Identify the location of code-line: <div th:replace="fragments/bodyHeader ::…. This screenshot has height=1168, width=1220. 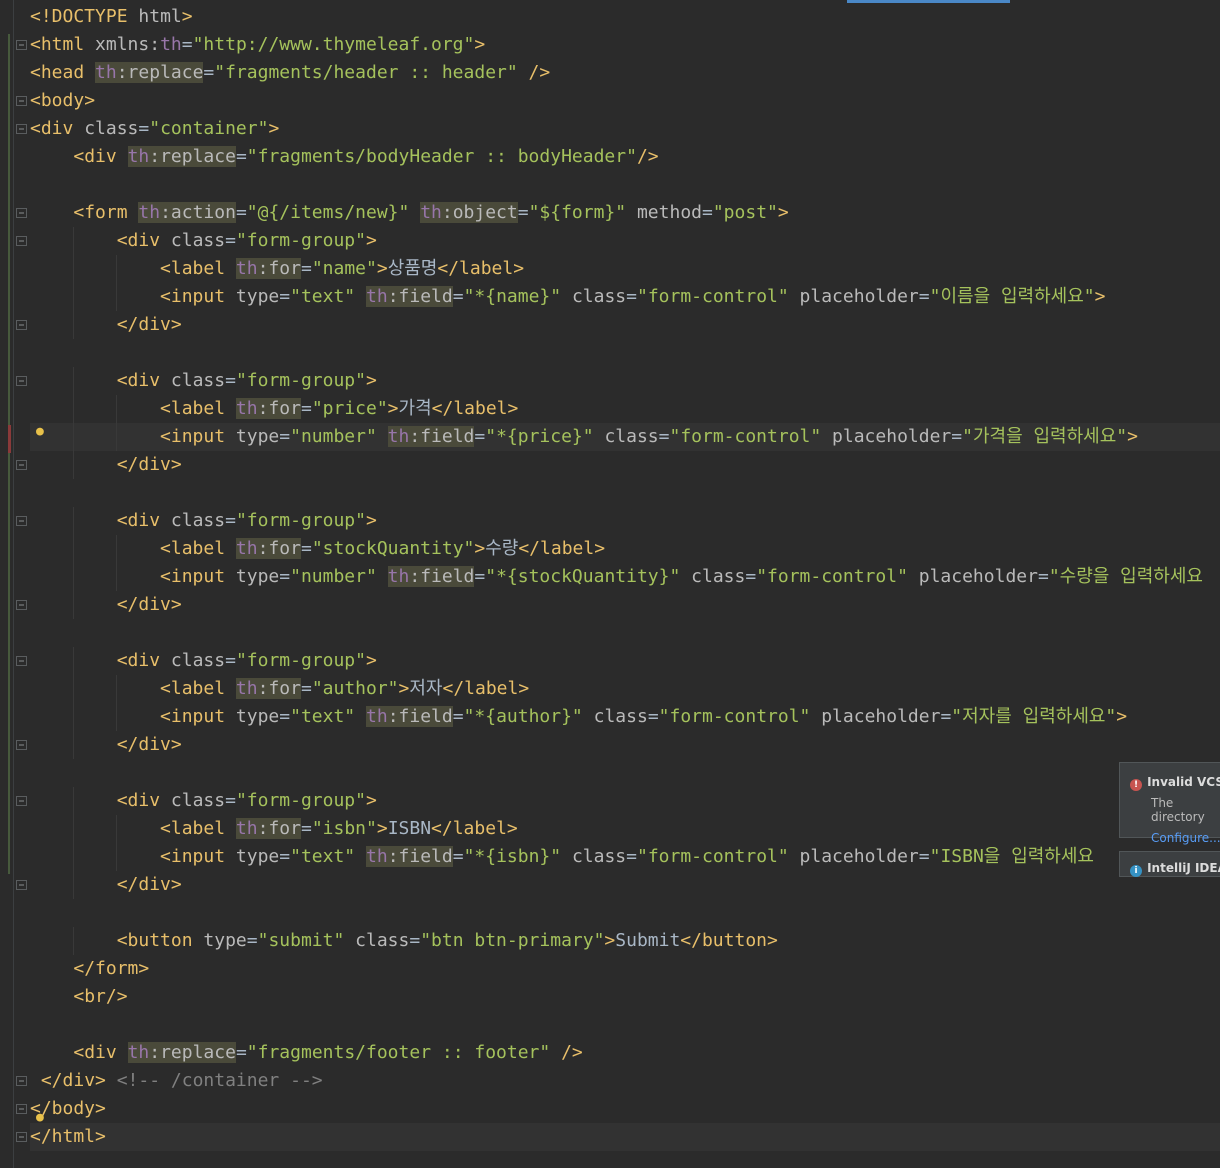
(625, 157).